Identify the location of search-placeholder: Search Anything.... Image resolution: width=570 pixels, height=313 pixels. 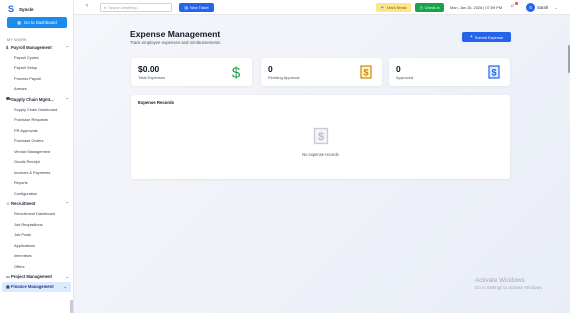
(124, 7).